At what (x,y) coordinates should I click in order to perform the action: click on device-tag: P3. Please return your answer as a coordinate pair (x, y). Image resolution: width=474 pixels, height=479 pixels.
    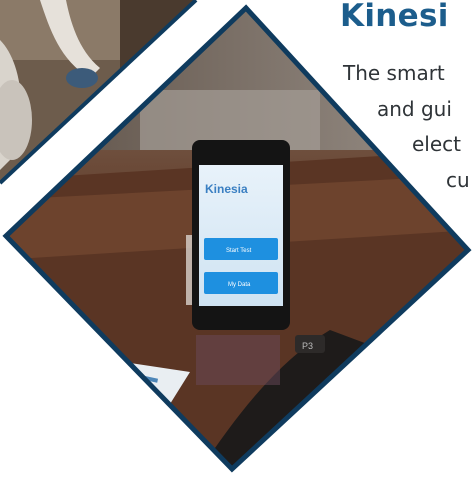
    Looking at the image, I should click on (307, 346).